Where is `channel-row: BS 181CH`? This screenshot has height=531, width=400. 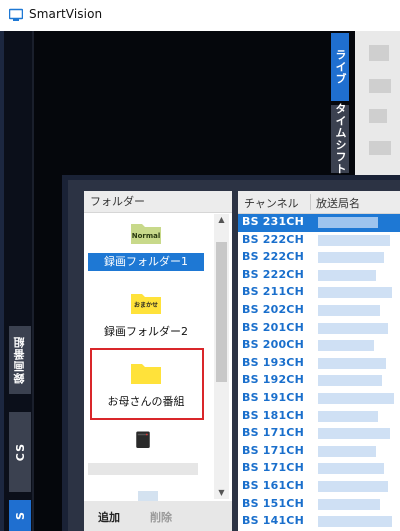
channel-row: BS 181CH is located at coordinates (319, 417).